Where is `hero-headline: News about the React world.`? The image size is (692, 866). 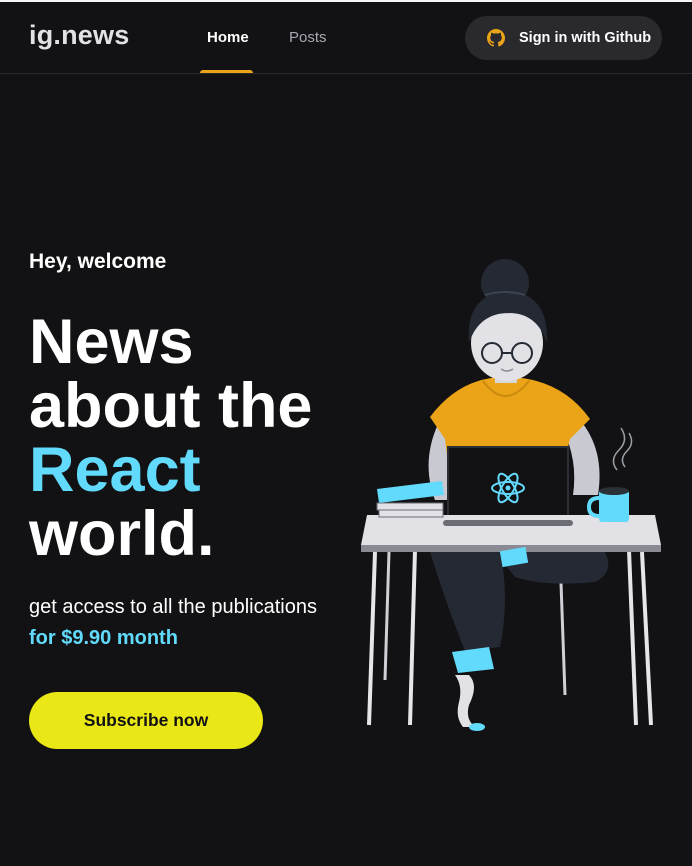 hero-headline: News about the React world. is located at coordinates (170, 438).